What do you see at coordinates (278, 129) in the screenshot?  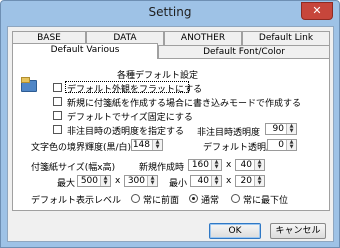 I see `inactive-alpha-value: 90` at bounding box center [278, 129].